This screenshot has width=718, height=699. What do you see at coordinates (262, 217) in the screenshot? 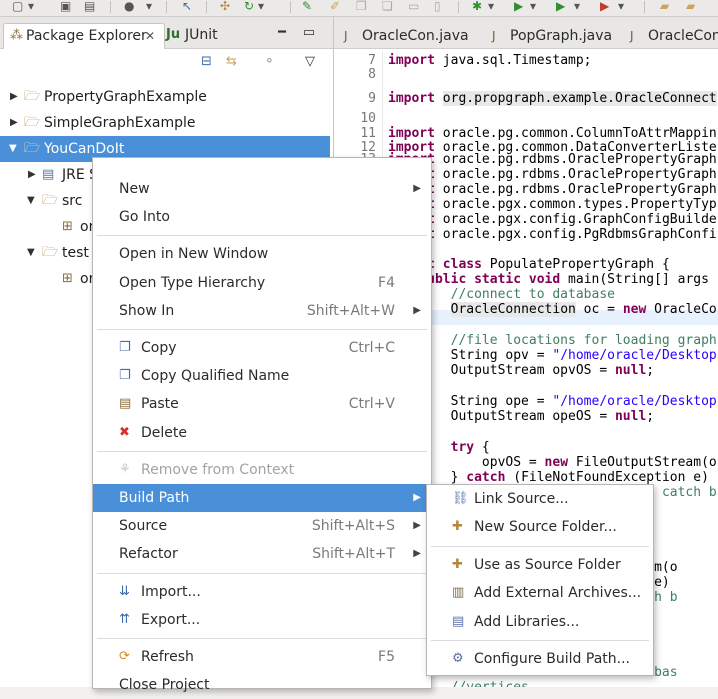
I see `menu-item-go-into: Go Into` at bounding box center [262, 217].